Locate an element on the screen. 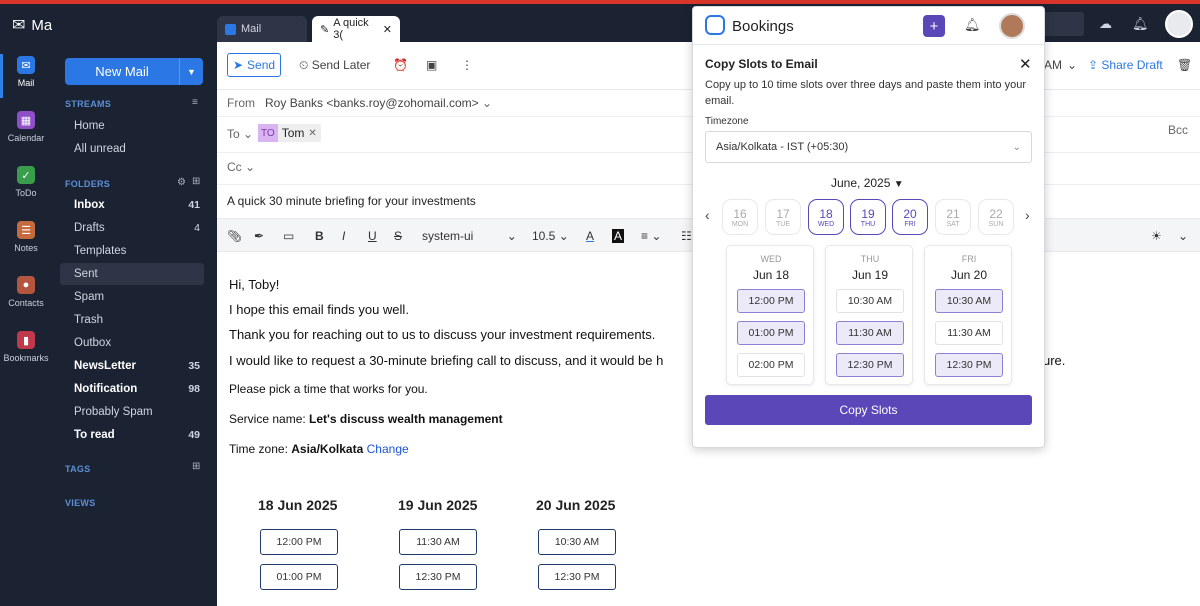 Image resolution: width=1200 pixels, height=606 pixels. chevron-down-icon: ▼ is located at coordinates (191, 71).